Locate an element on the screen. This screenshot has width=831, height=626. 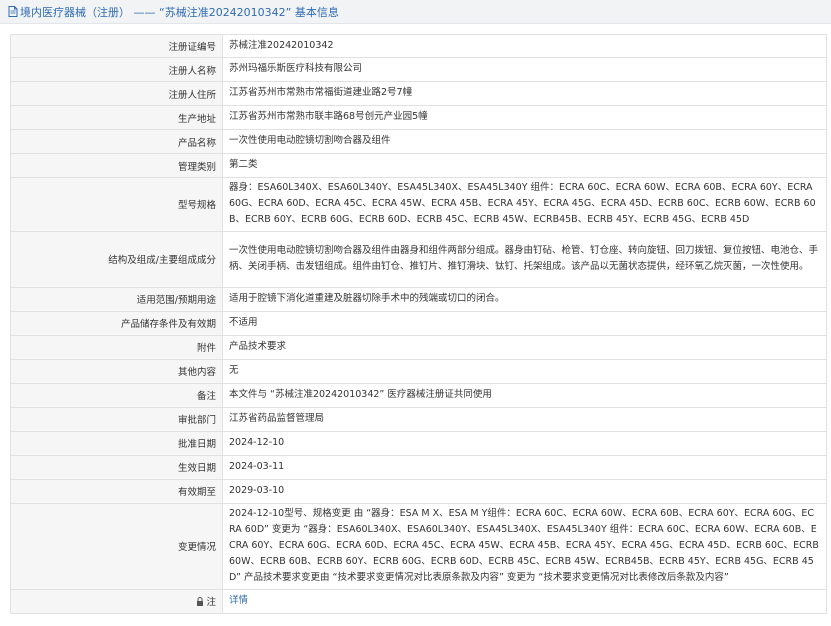
table-row: 附件 产品技术要求 is located at coordinates (418, 347).